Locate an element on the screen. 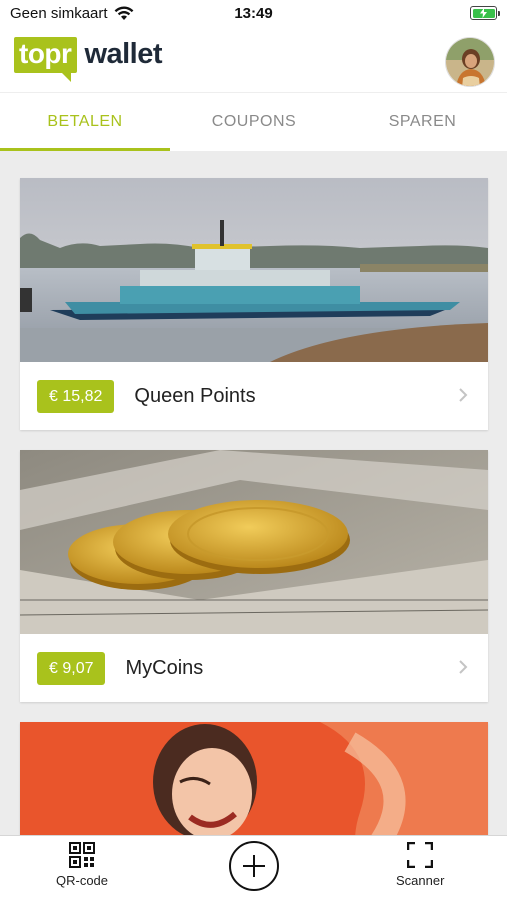  card-footer: € 15,82 Queen Points is located at coordinates (254, 396).